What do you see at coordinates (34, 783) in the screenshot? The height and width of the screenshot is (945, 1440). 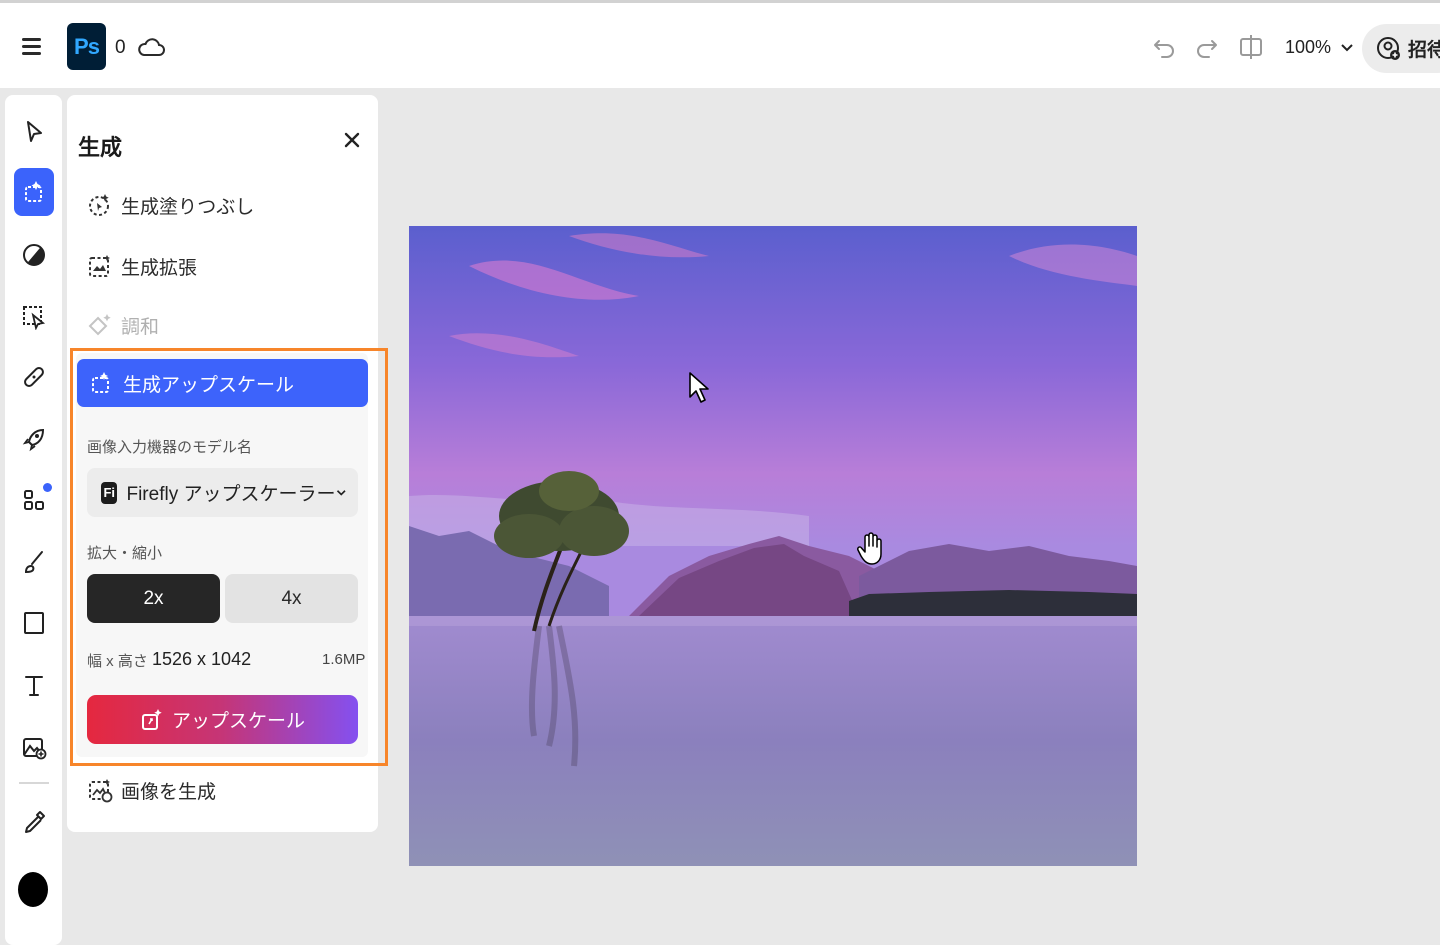 I see `toolbar-divider` at bounding box center [34, 783].